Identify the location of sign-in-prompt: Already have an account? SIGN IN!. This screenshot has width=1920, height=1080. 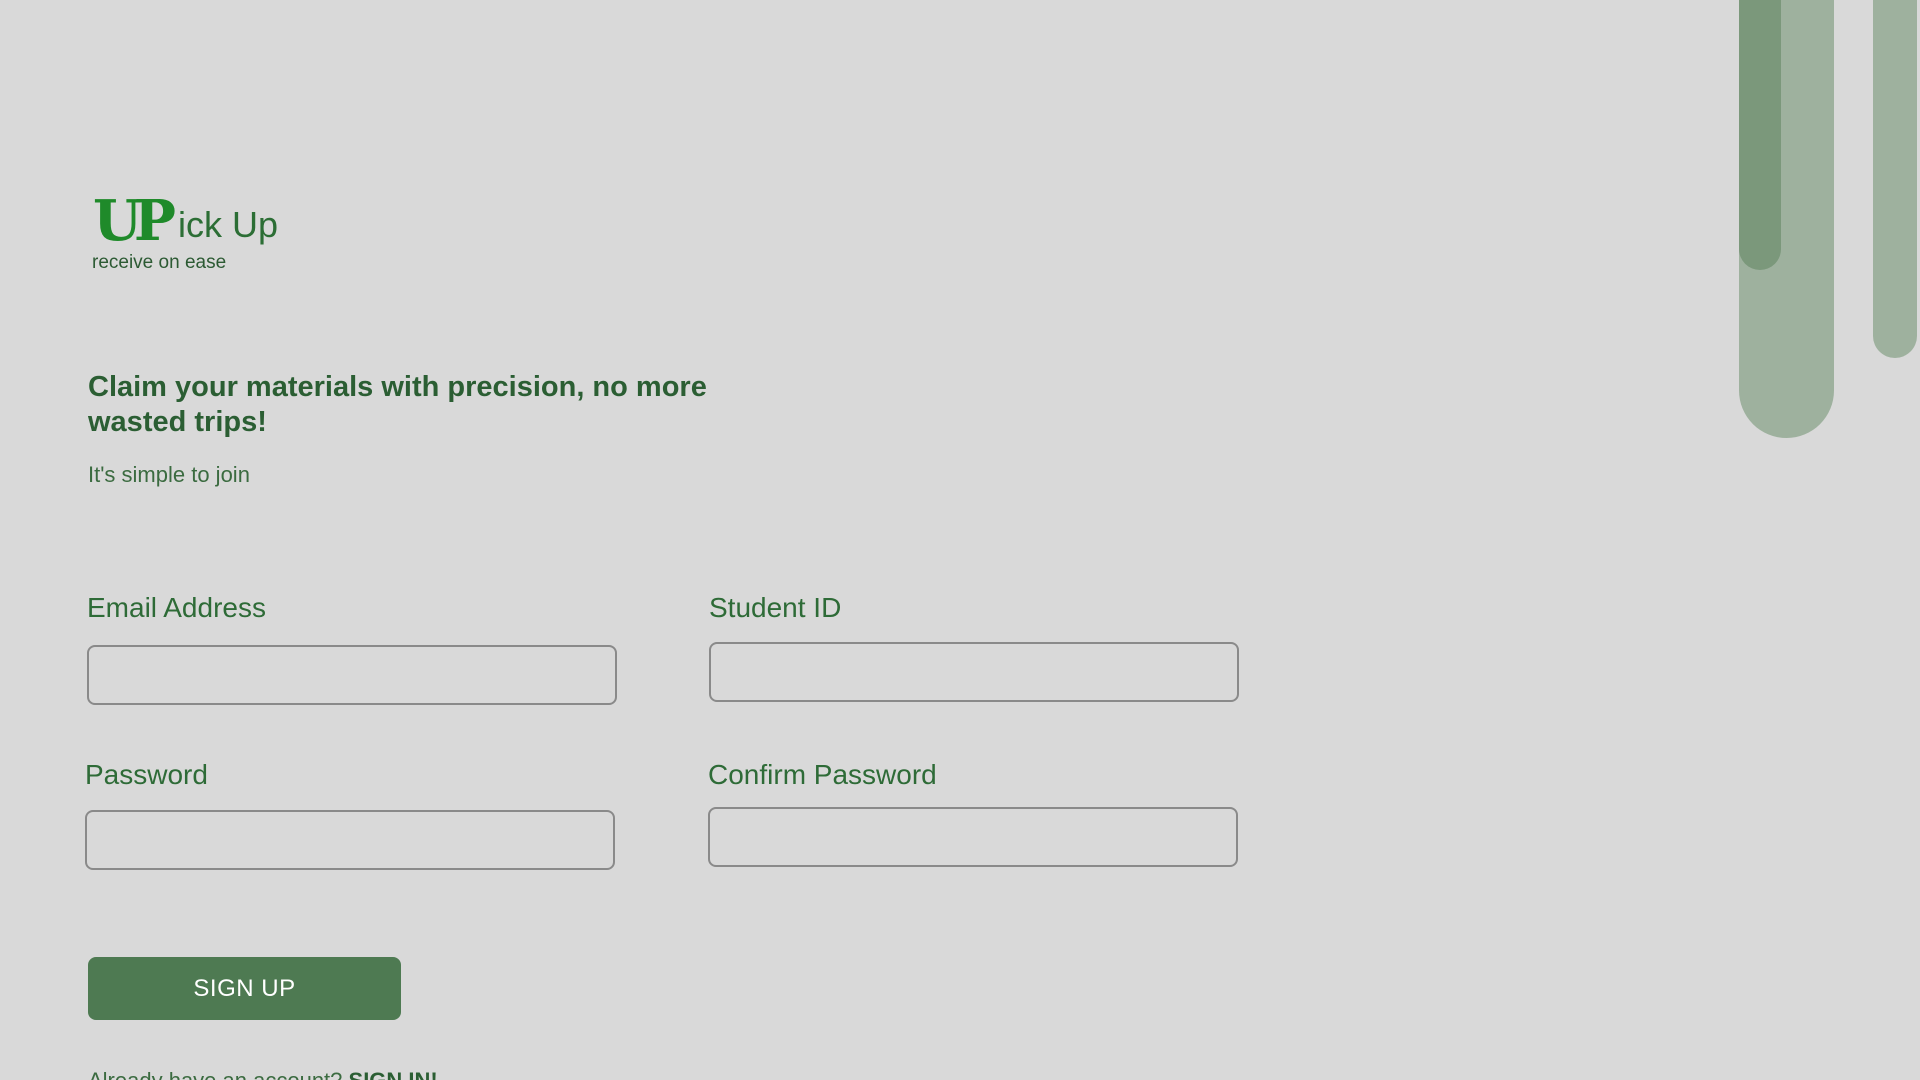
(263, 1074).